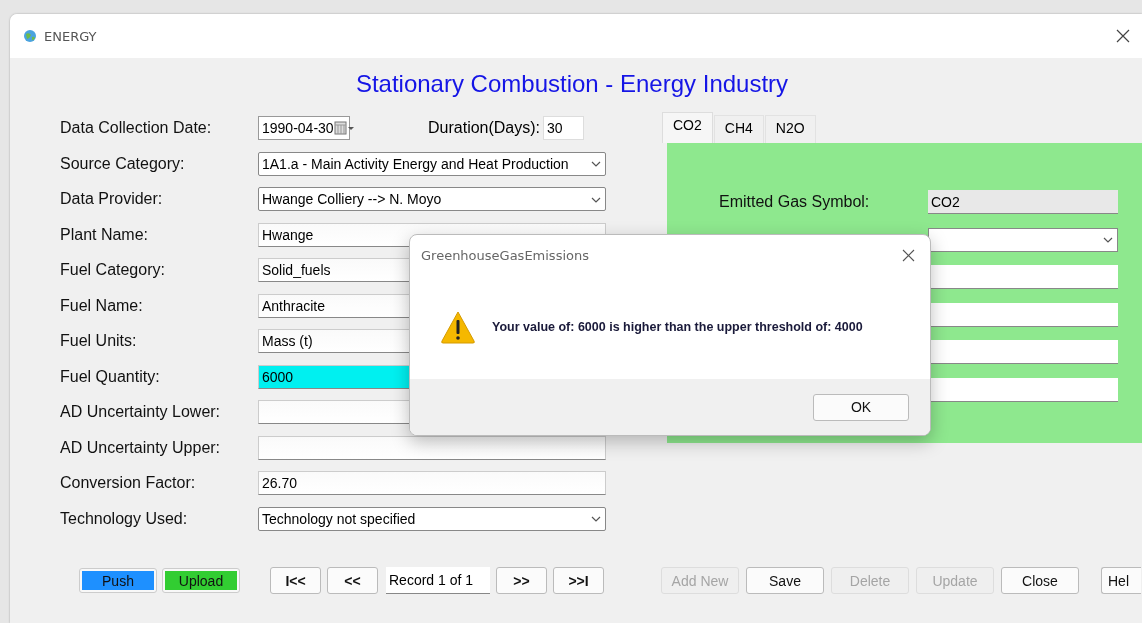 The image size is (1142, 623). What do you see at coordinates (687, 127) in the screenshot?
I see `tab: CO2` at bounding box center [687, 127].